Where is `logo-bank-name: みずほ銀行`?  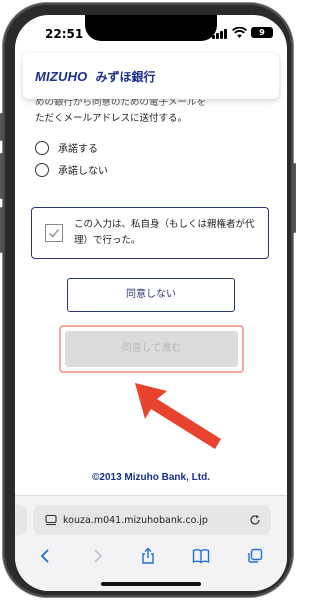
logo-bank-name: みずほ銀行 is located at coordinates (125, 76).